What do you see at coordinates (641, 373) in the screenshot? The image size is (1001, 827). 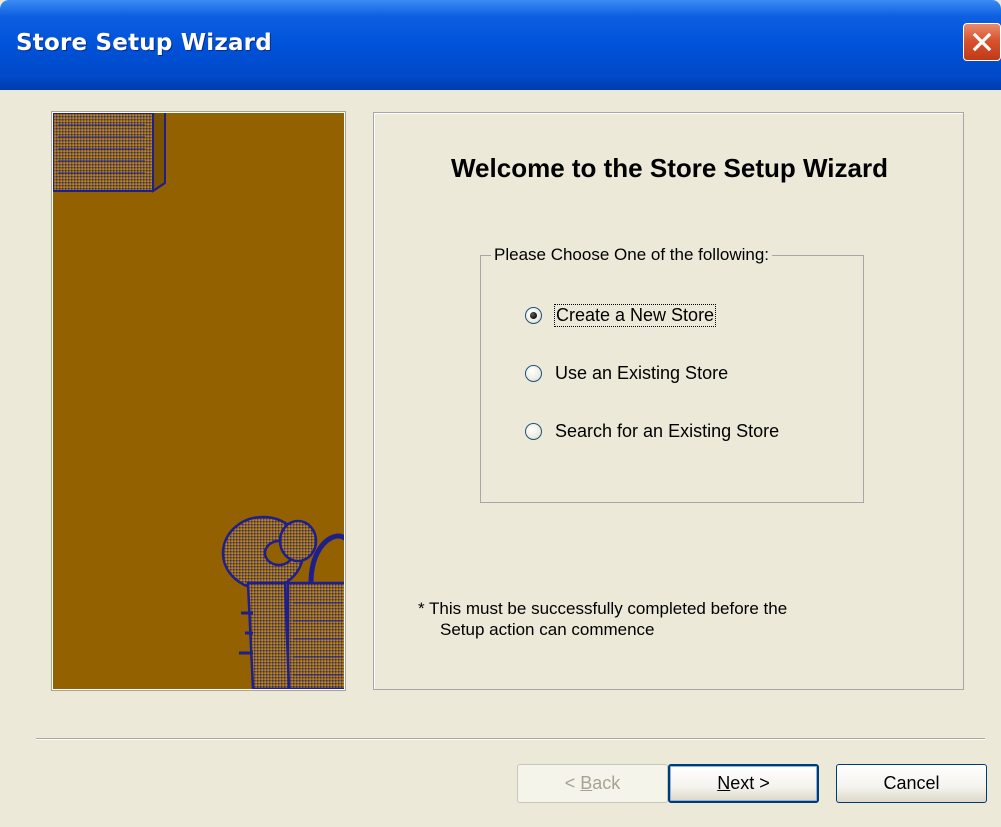 I see `option-label: Use an Existing Store` at bounding box center [641, 373].